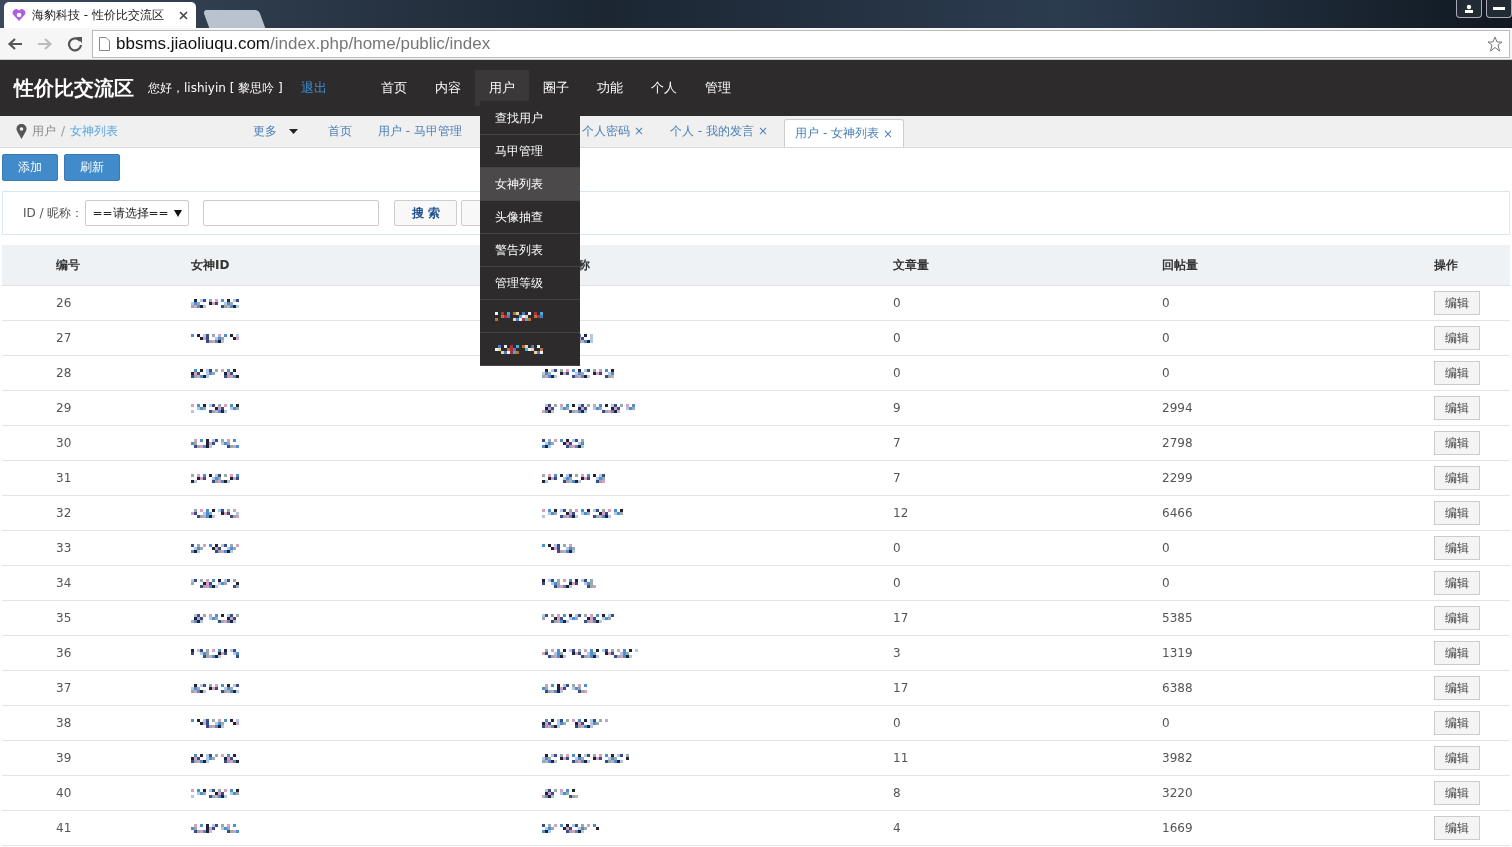 The height and width of the screenshot is (847, 1512). I want to click on more-tabs-button: 更多, so click(275, 131).